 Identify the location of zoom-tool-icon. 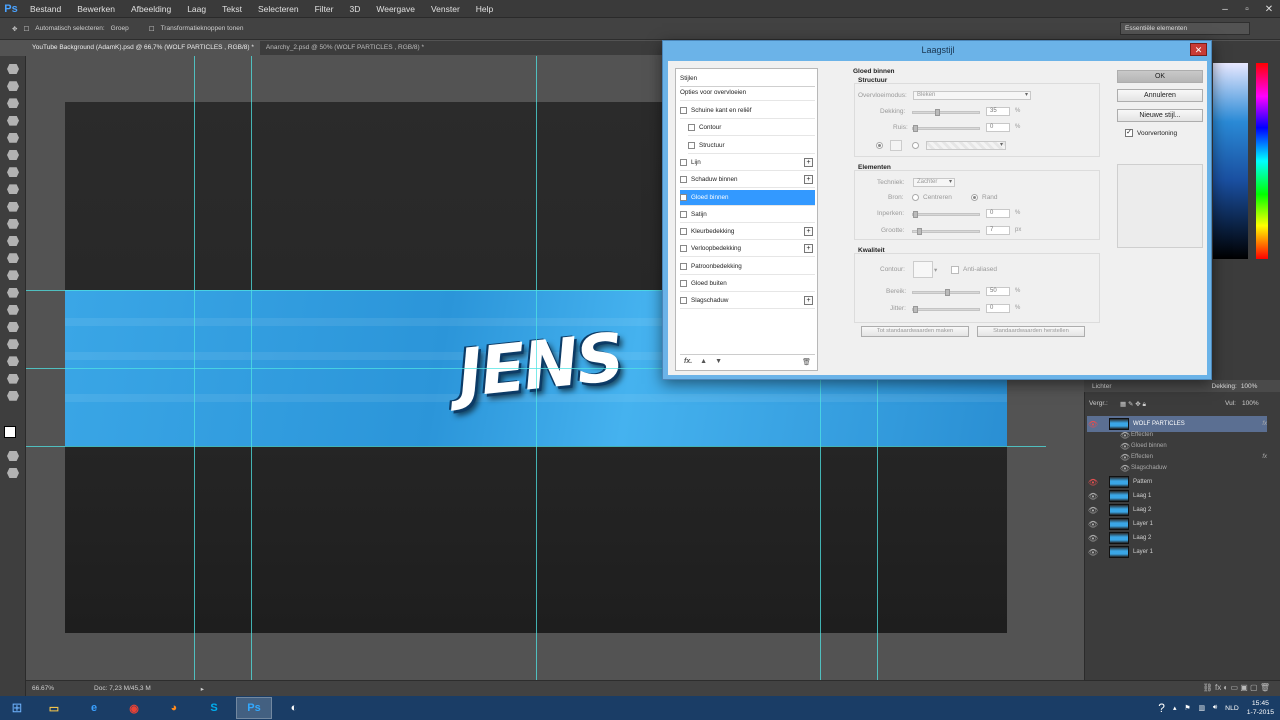
(13, 395).